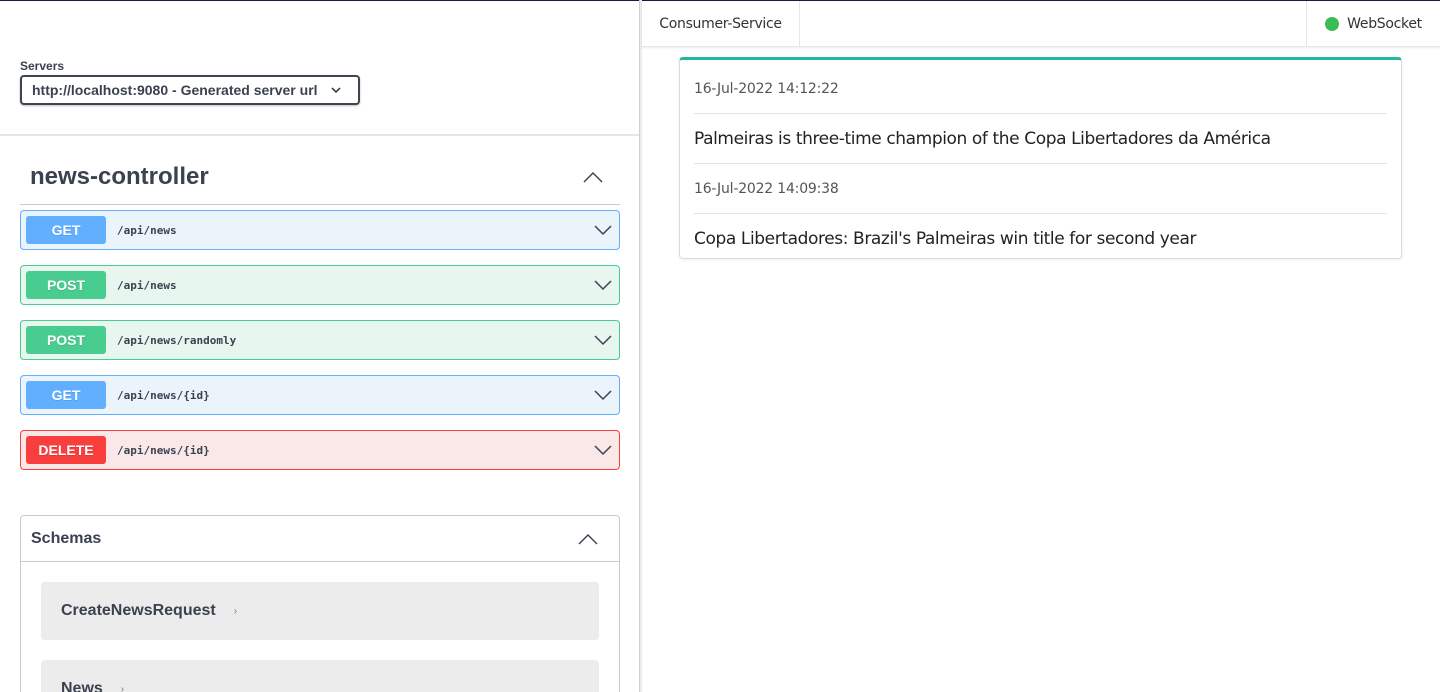 The width and height of the screenshot is (1440, 692). I want to click on operation-path: /api/news/randomly, so click(177, 340).